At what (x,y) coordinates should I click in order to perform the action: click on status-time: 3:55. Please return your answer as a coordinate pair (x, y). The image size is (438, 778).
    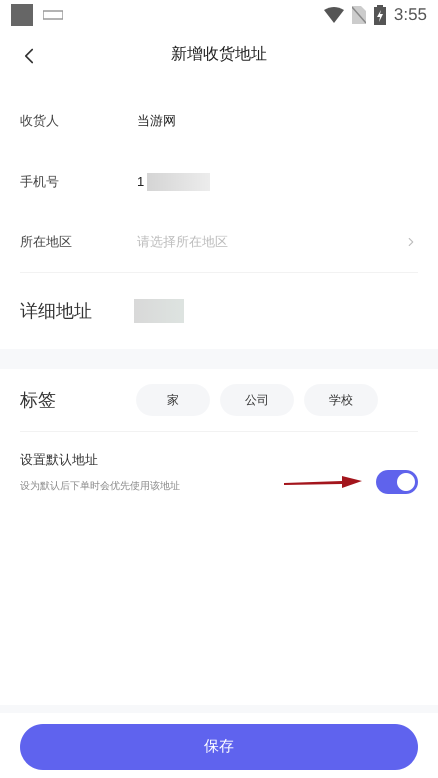
    Looking at the image, I should click on (410, 15).